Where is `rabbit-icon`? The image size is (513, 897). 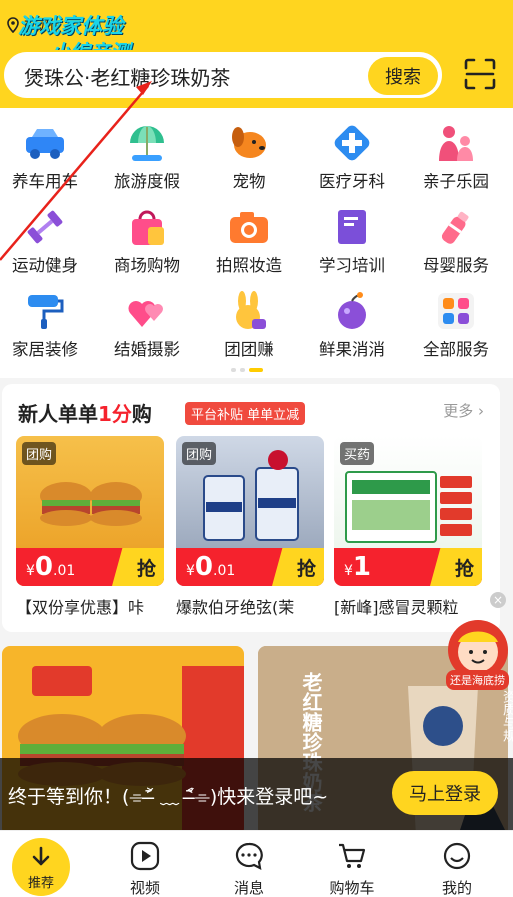
rabbit-icon is located at coordinates (249, 311).